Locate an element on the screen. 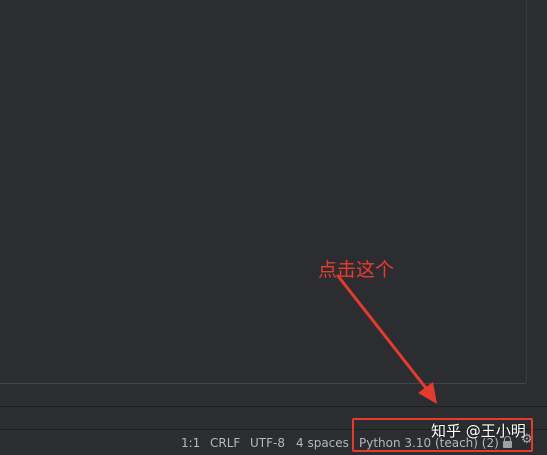 This screenshot has height=455, width=547. watermark-text: 知乎 @王小明 is located at coordinates (478, 431).